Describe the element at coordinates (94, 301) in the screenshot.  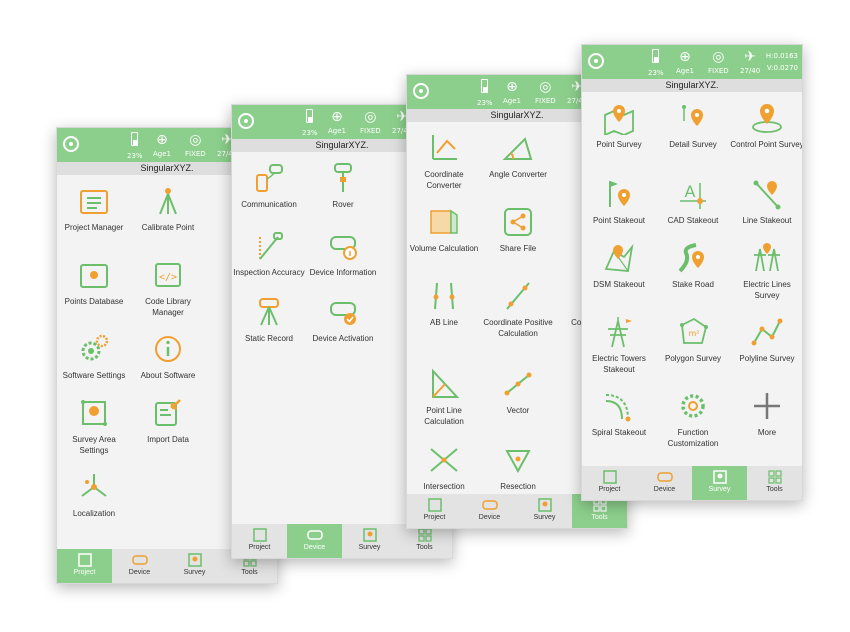
I see `item-label: Points Database` at that location.